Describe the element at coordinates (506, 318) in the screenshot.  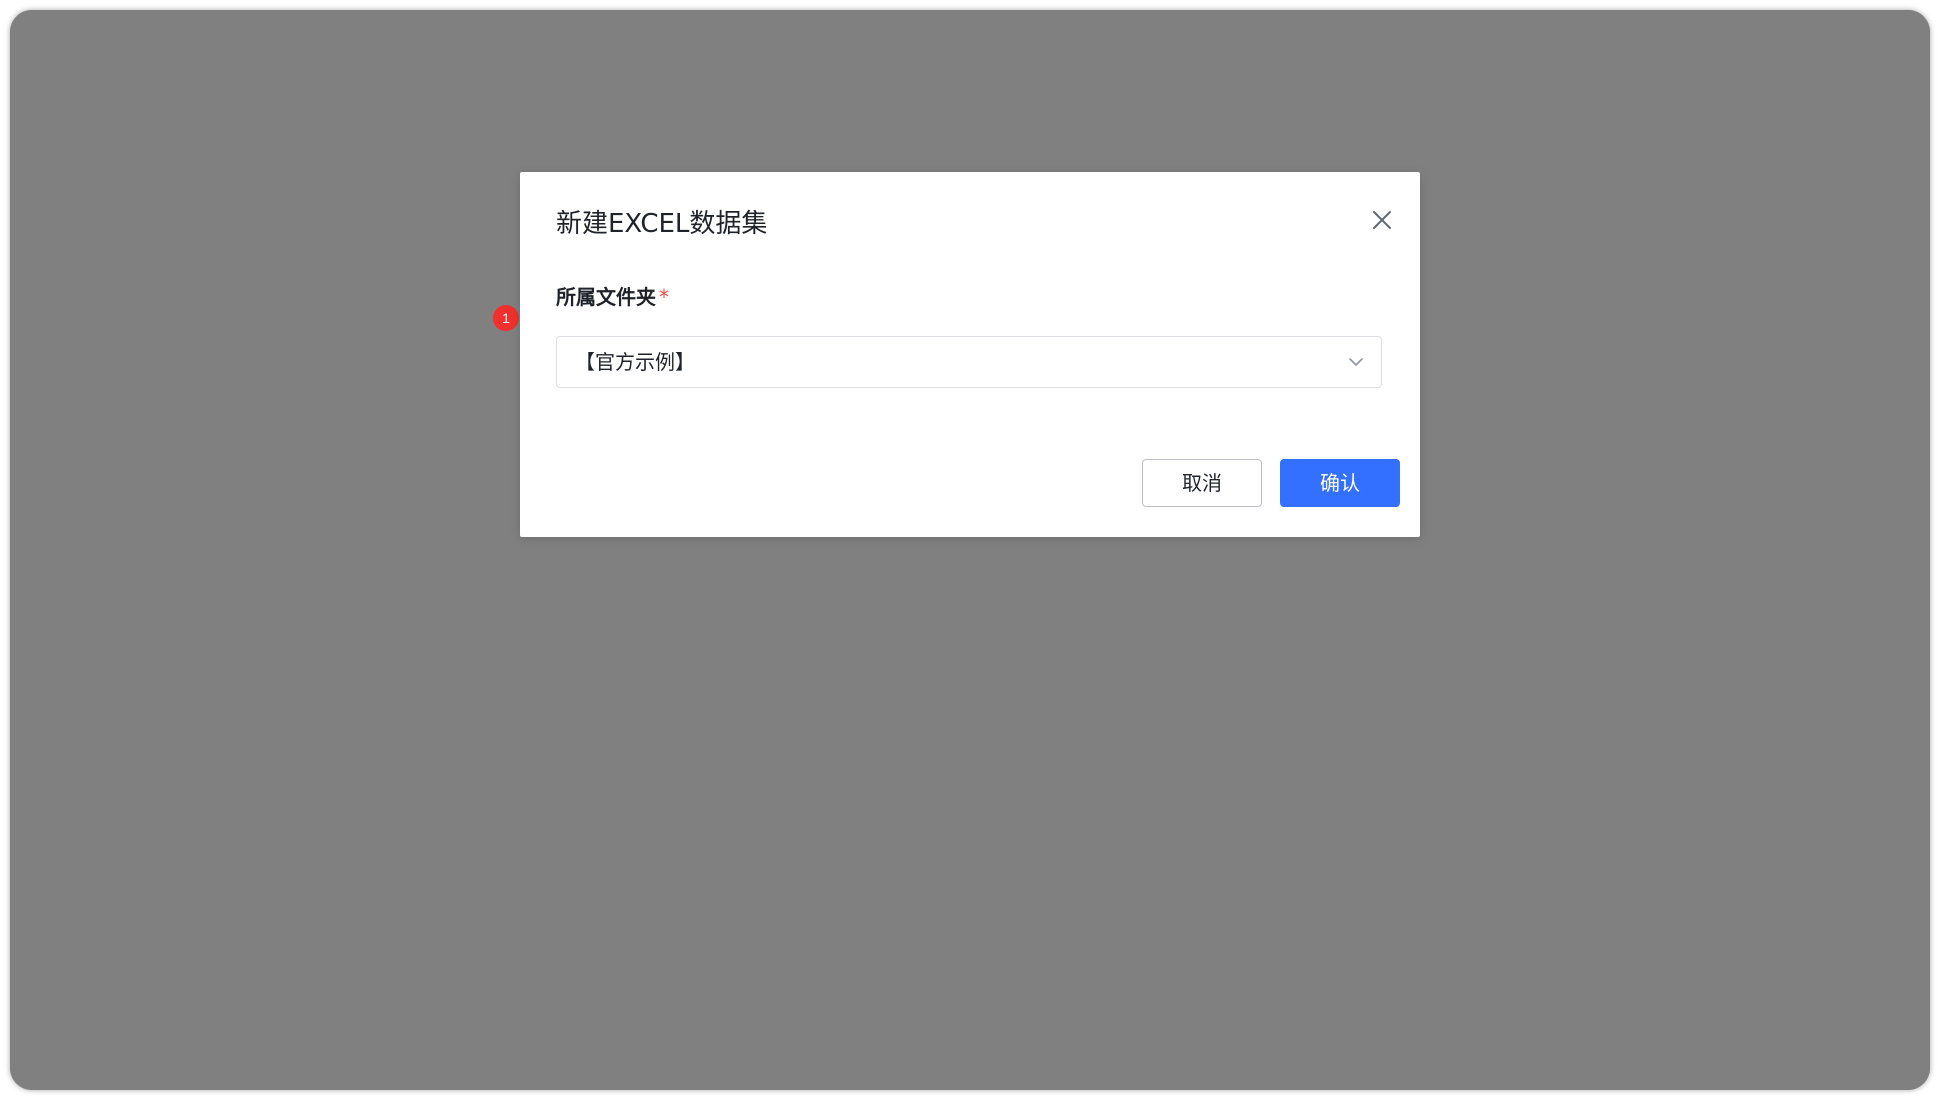
I see `step-badge: 1` at that location.